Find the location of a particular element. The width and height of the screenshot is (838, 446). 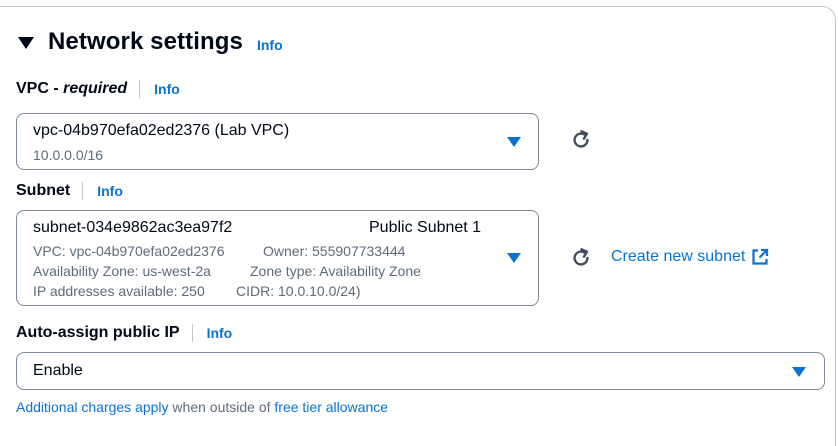

vpc-cidr: 10.0.0.0/16 is located at coordinates (68, 155).